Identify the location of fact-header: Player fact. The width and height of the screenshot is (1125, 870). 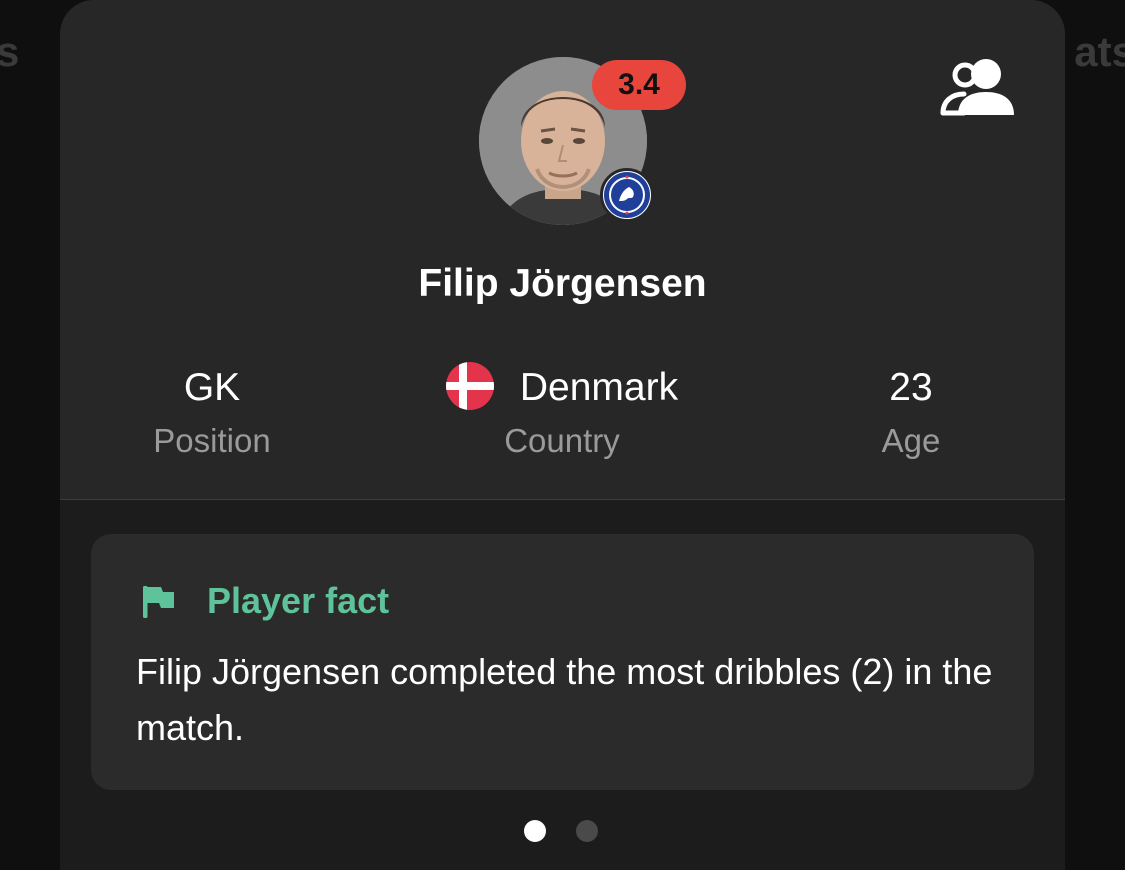
(265, 601).